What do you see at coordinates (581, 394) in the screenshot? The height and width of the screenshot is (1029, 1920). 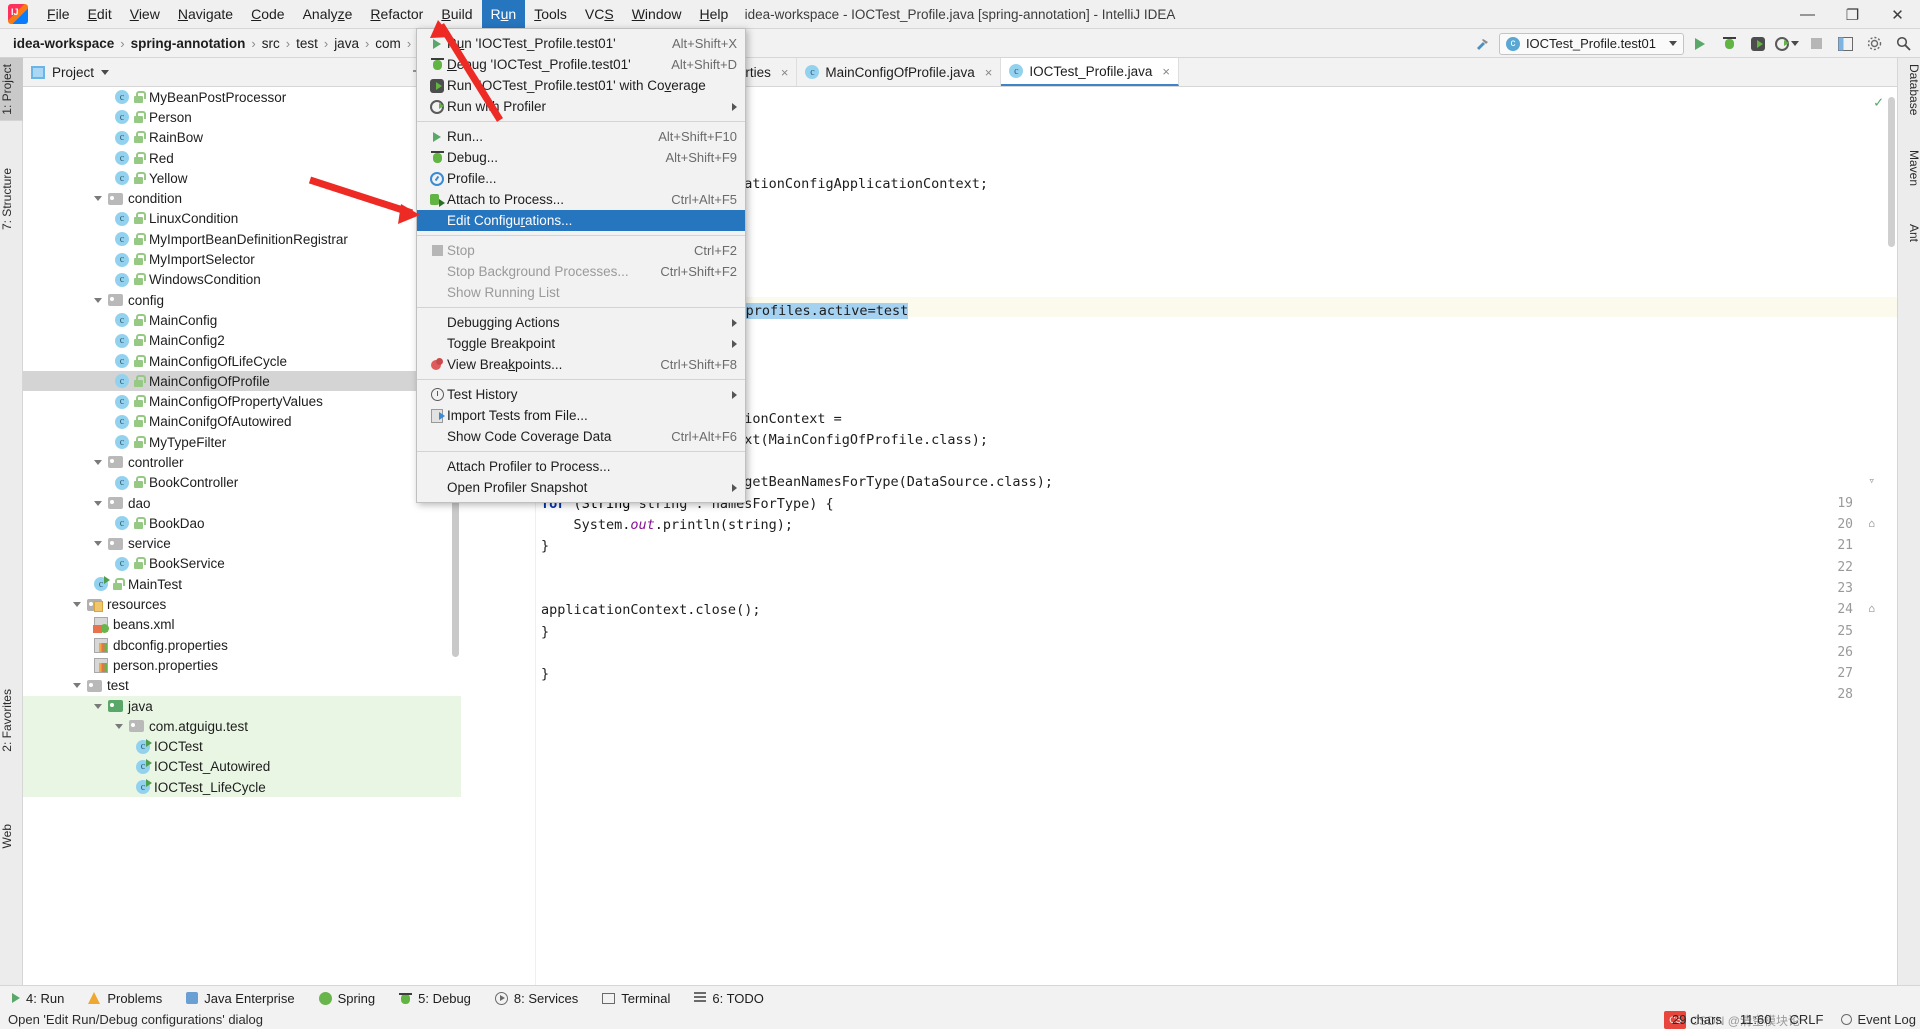 I see `menu-item-test-history: Test History` at bounding box center [581, 394].